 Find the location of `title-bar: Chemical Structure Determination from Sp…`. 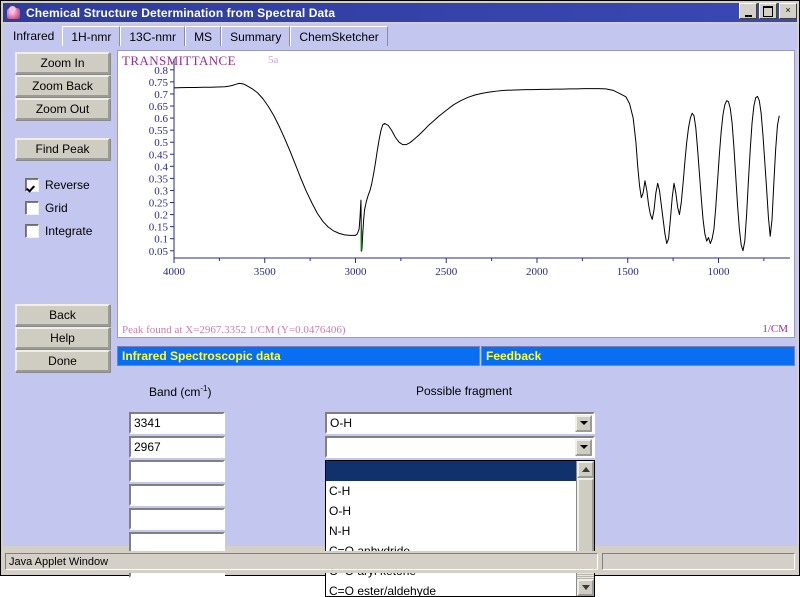

title-bar: Chemical Structure Determination from Sp… is located at coordinates (400, 12).